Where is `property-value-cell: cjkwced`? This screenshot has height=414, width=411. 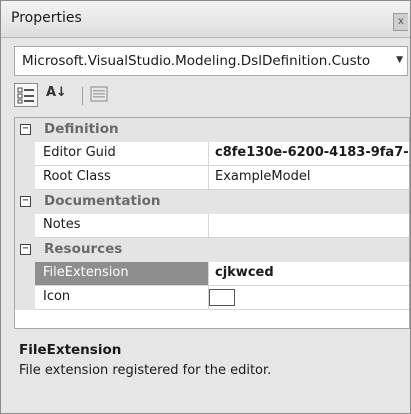
property-value-cell: cjkwced is located at coordinates (309, 274).